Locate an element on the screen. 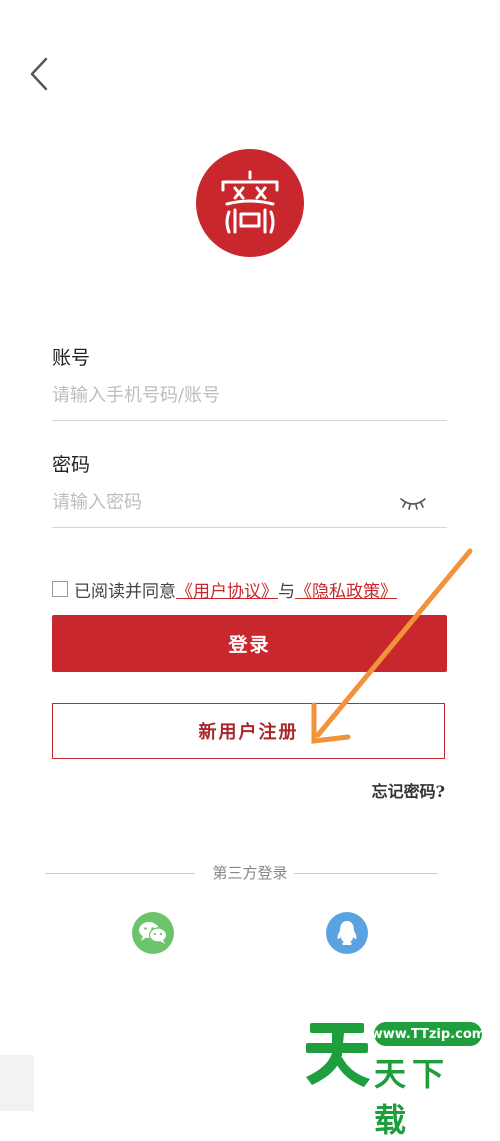 The height and width of the screenshot is (1141, 500). corner-strip is located at coordinates (17, 1083).